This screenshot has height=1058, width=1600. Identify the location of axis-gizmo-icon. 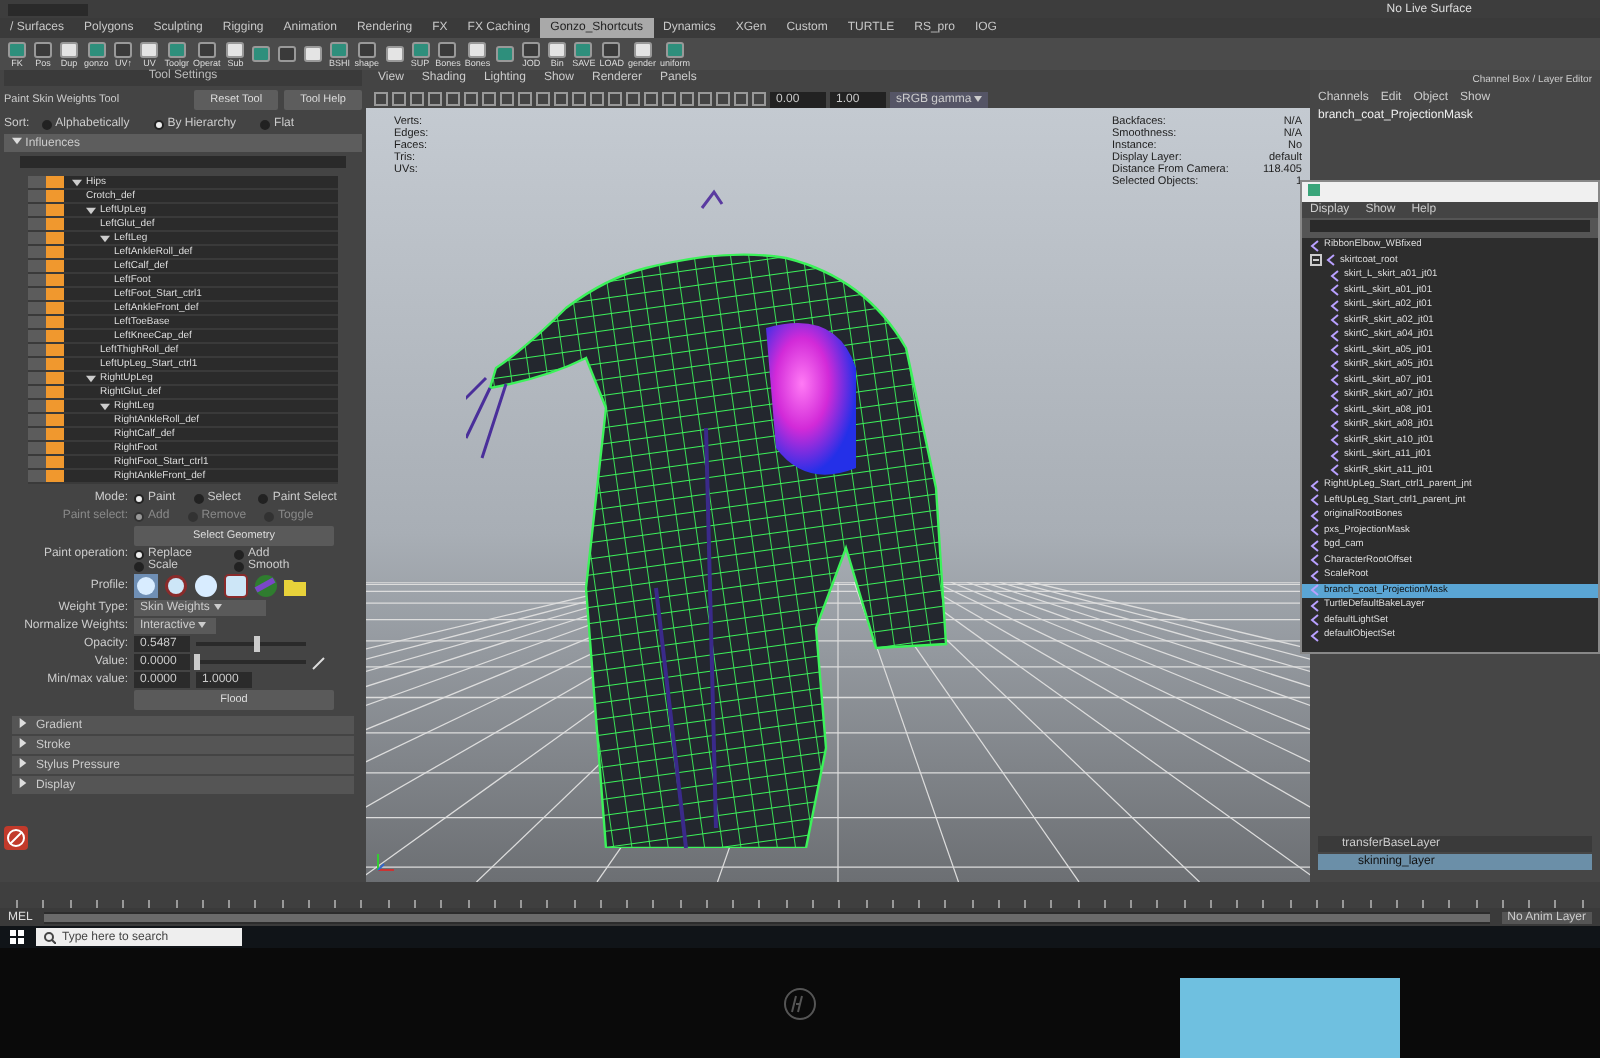
(386, 862).